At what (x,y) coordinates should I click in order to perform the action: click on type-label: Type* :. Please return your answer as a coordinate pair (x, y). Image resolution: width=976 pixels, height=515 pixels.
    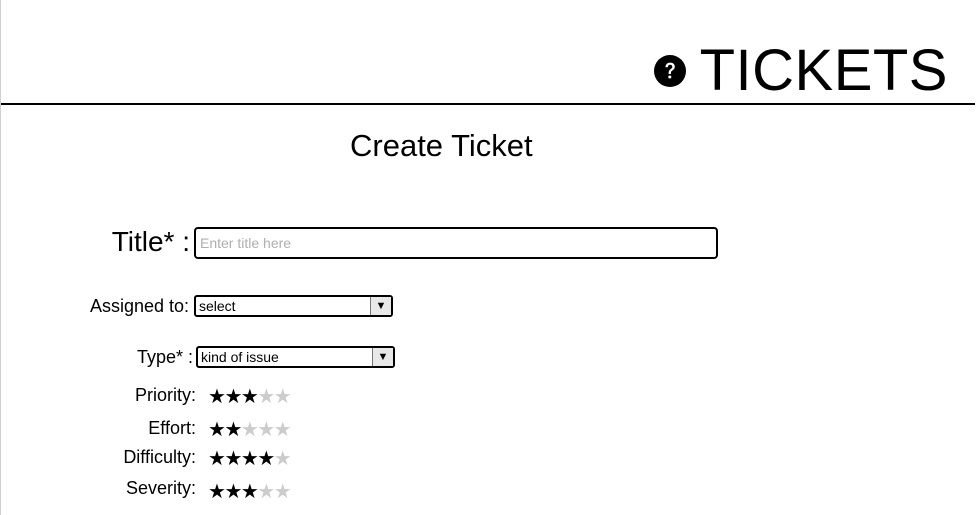
    Looking at the image, I should click on (164, 357).